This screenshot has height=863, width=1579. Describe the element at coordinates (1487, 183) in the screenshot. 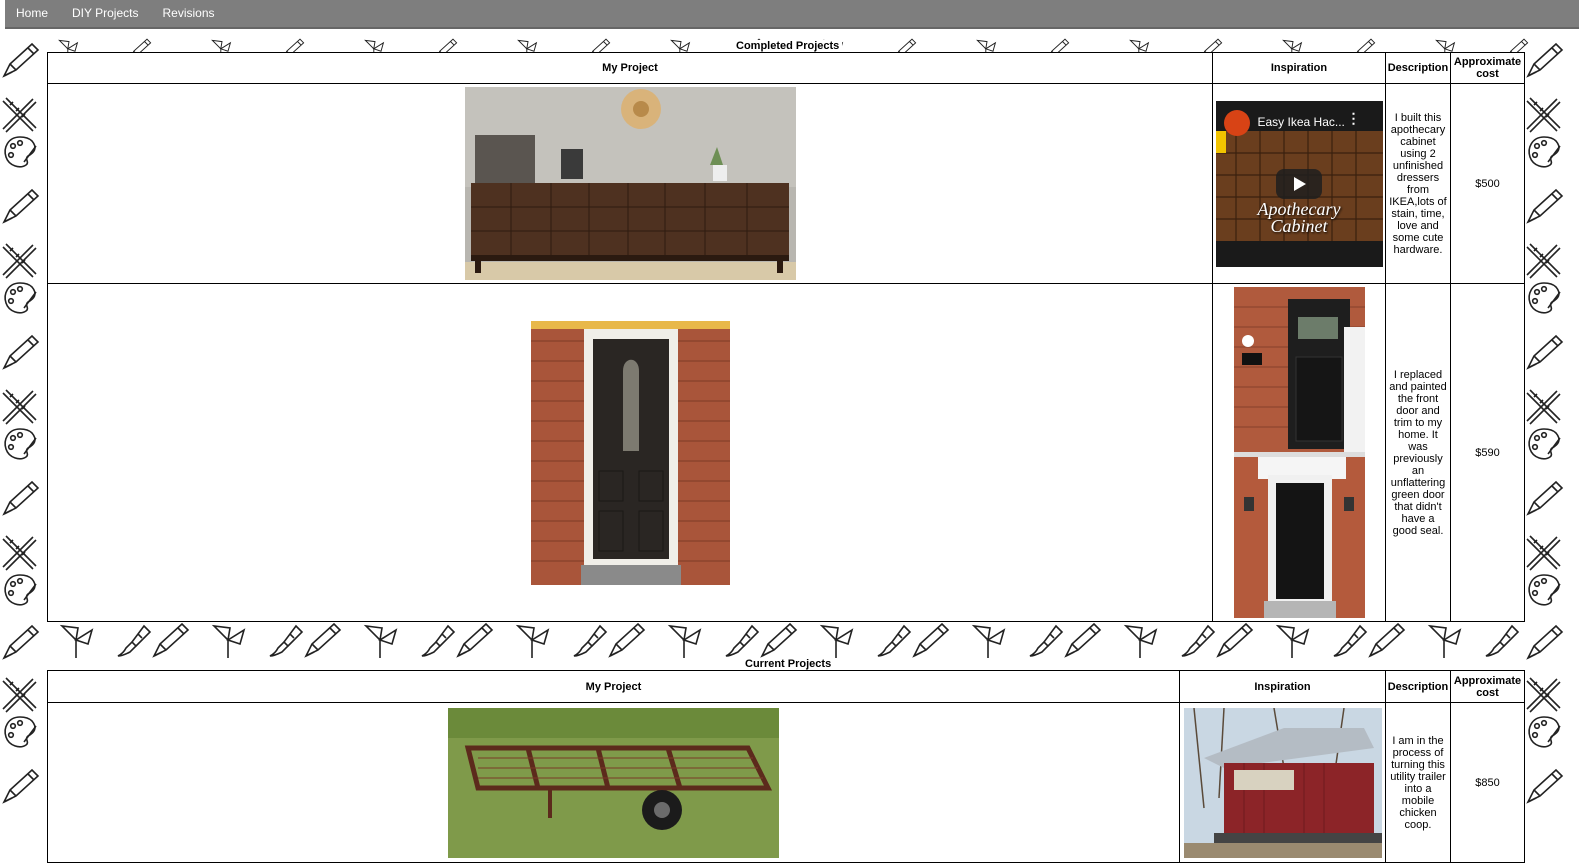

I see `cost-cell: $500` at that location.